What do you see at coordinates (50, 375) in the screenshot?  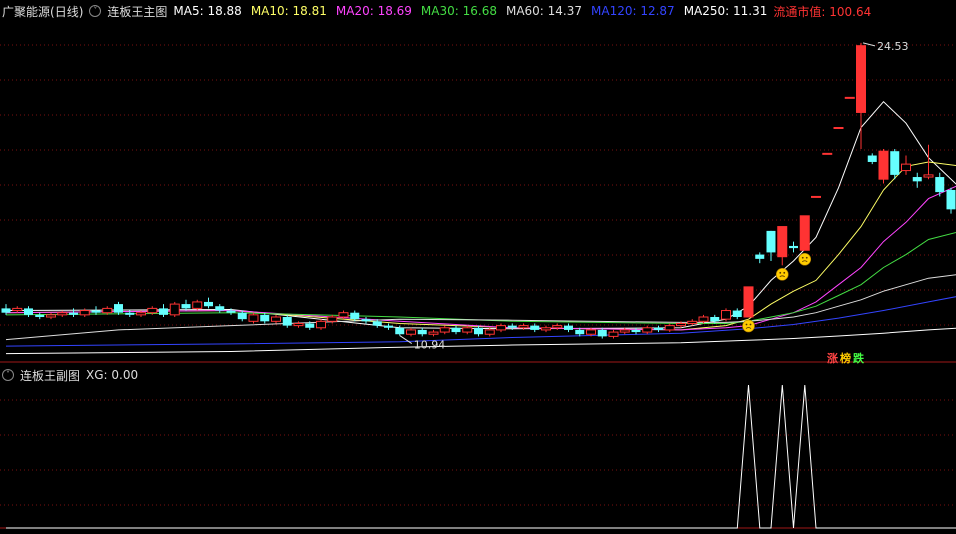 I see `sub-indicator-name: 连板王副图` at bounding box center [50, 375].